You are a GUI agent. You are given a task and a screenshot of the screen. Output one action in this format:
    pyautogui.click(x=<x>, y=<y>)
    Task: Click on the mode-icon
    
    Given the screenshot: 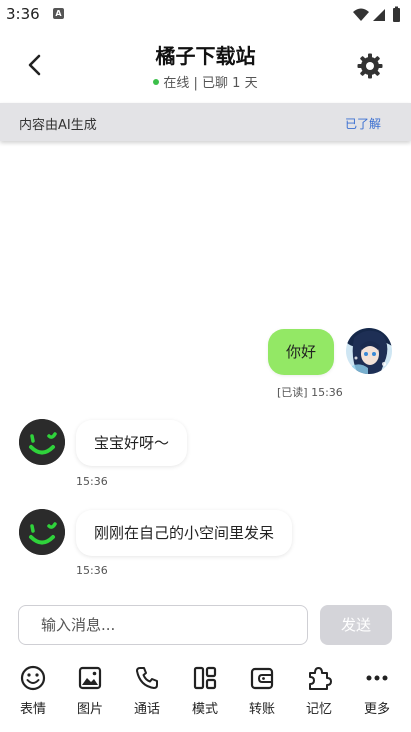 What is the action you would take?
    pyautogui.click(x=205, y=678)
    